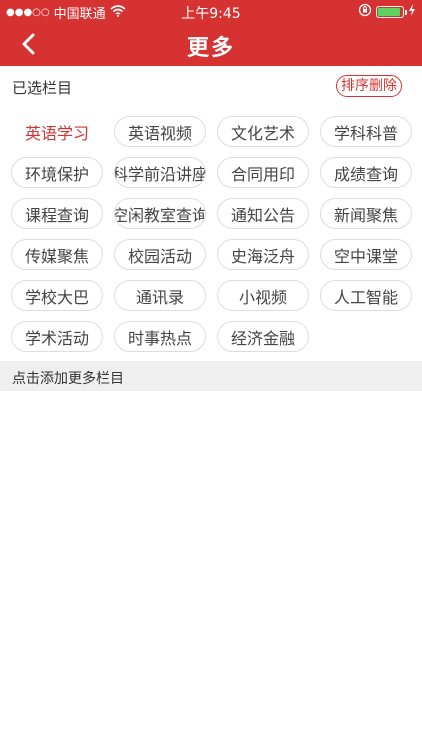 The height and width of the screenshot is (750, 422). I want to click on channel-chip: 史海泛舟, so click(263, 254).